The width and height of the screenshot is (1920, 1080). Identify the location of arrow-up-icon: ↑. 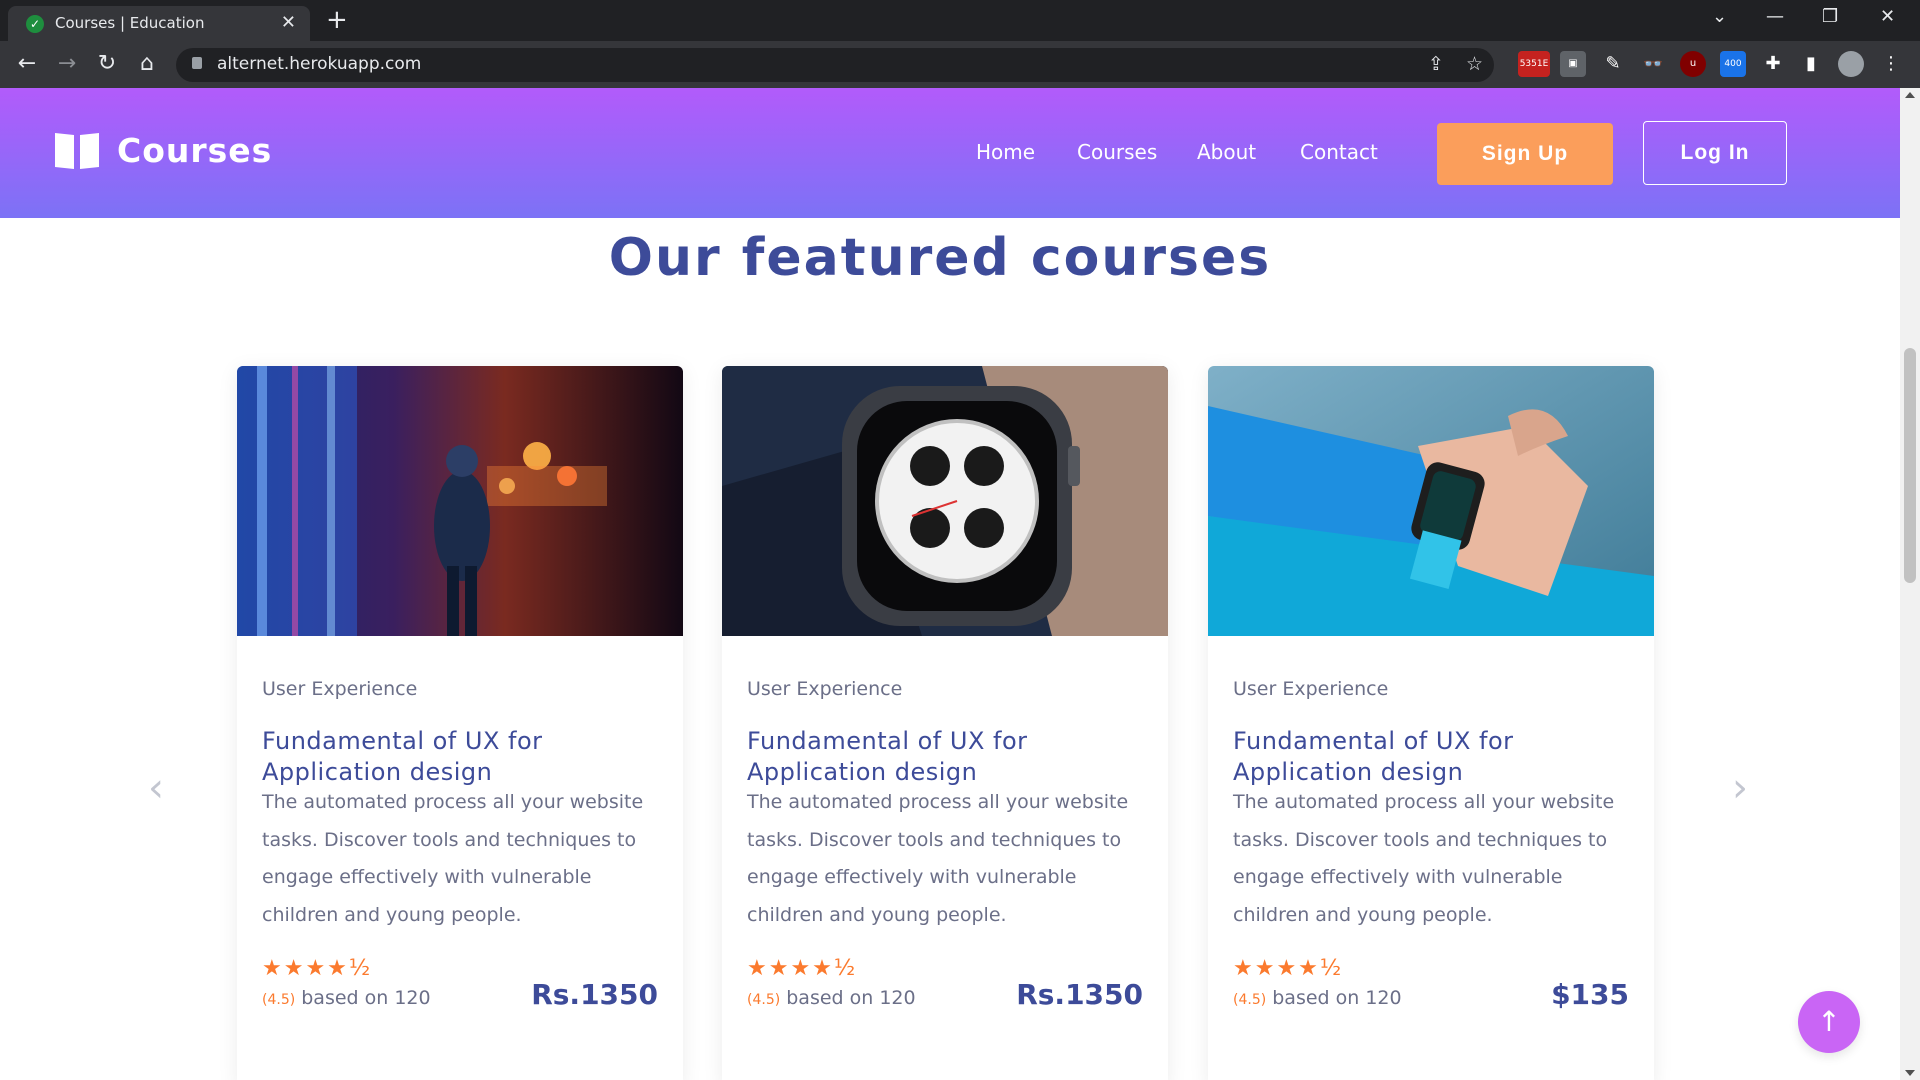
(1829, 1021).